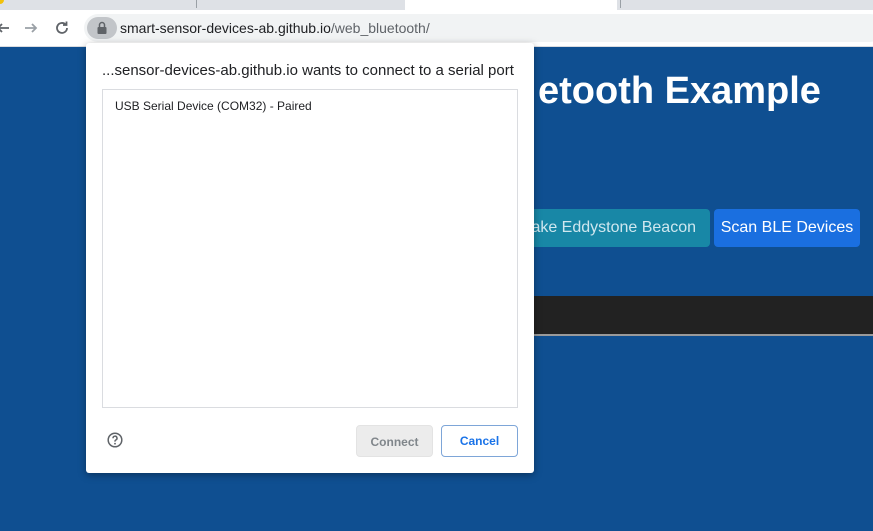  I want to click on back-button, so click(7, 28).